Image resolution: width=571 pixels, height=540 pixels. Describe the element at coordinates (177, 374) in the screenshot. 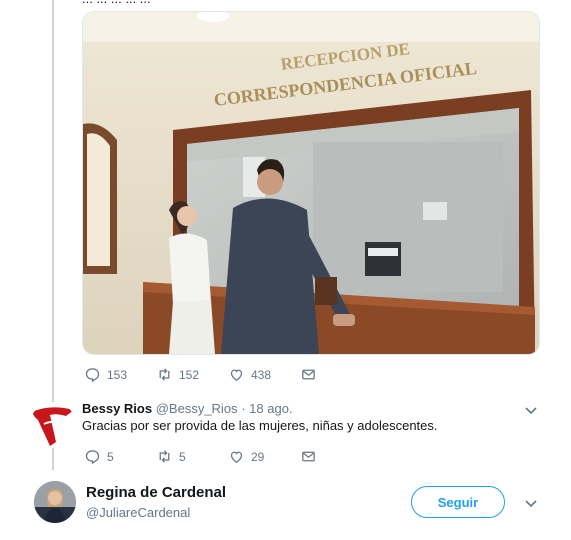

I see `retweet-button: 152` at that location.